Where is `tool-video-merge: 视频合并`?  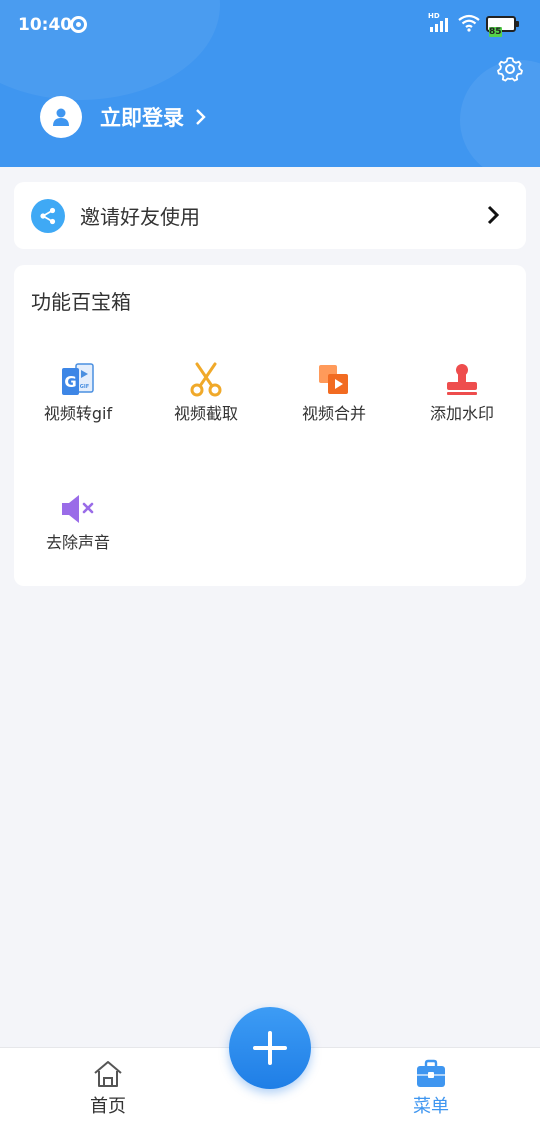 tool-video-merge: 视频合并 is located at coordinates (334, 412).